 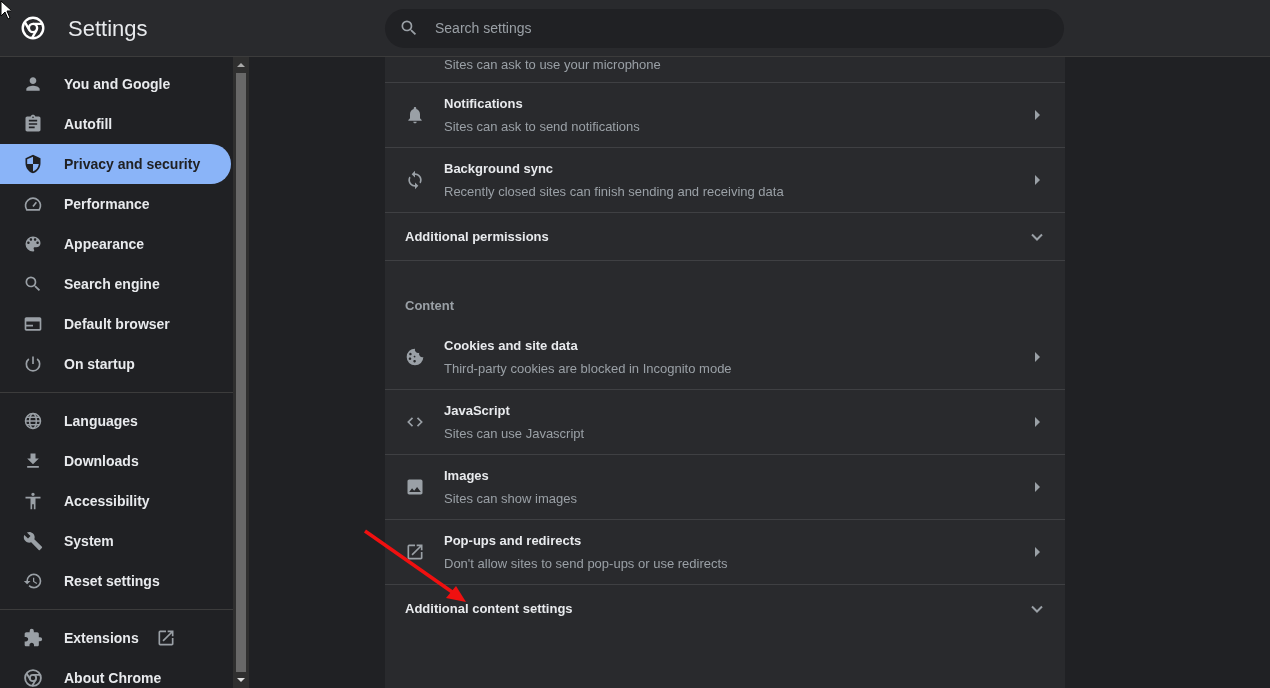 I want to click on sidebar-item: Privacy and security, so click(x=115, y=164).